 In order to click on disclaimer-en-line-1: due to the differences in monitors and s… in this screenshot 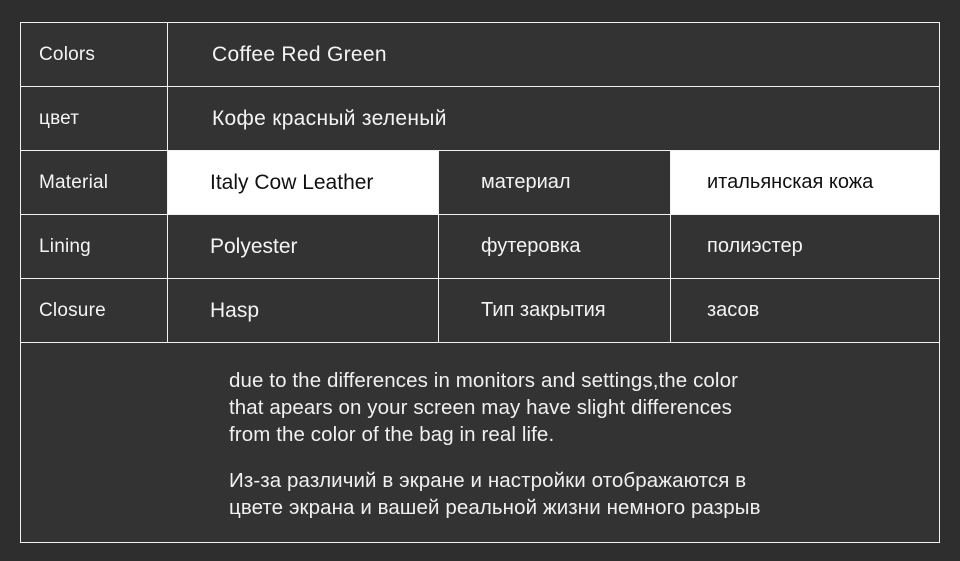, I will do `click(484, 380)`.